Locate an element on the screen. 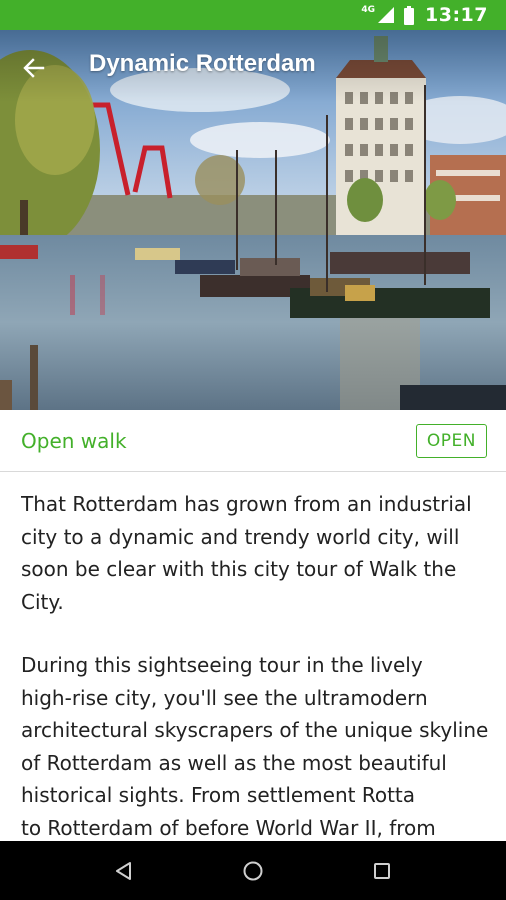  open-walk-label: Open walk is located at coordinates (74, 440).